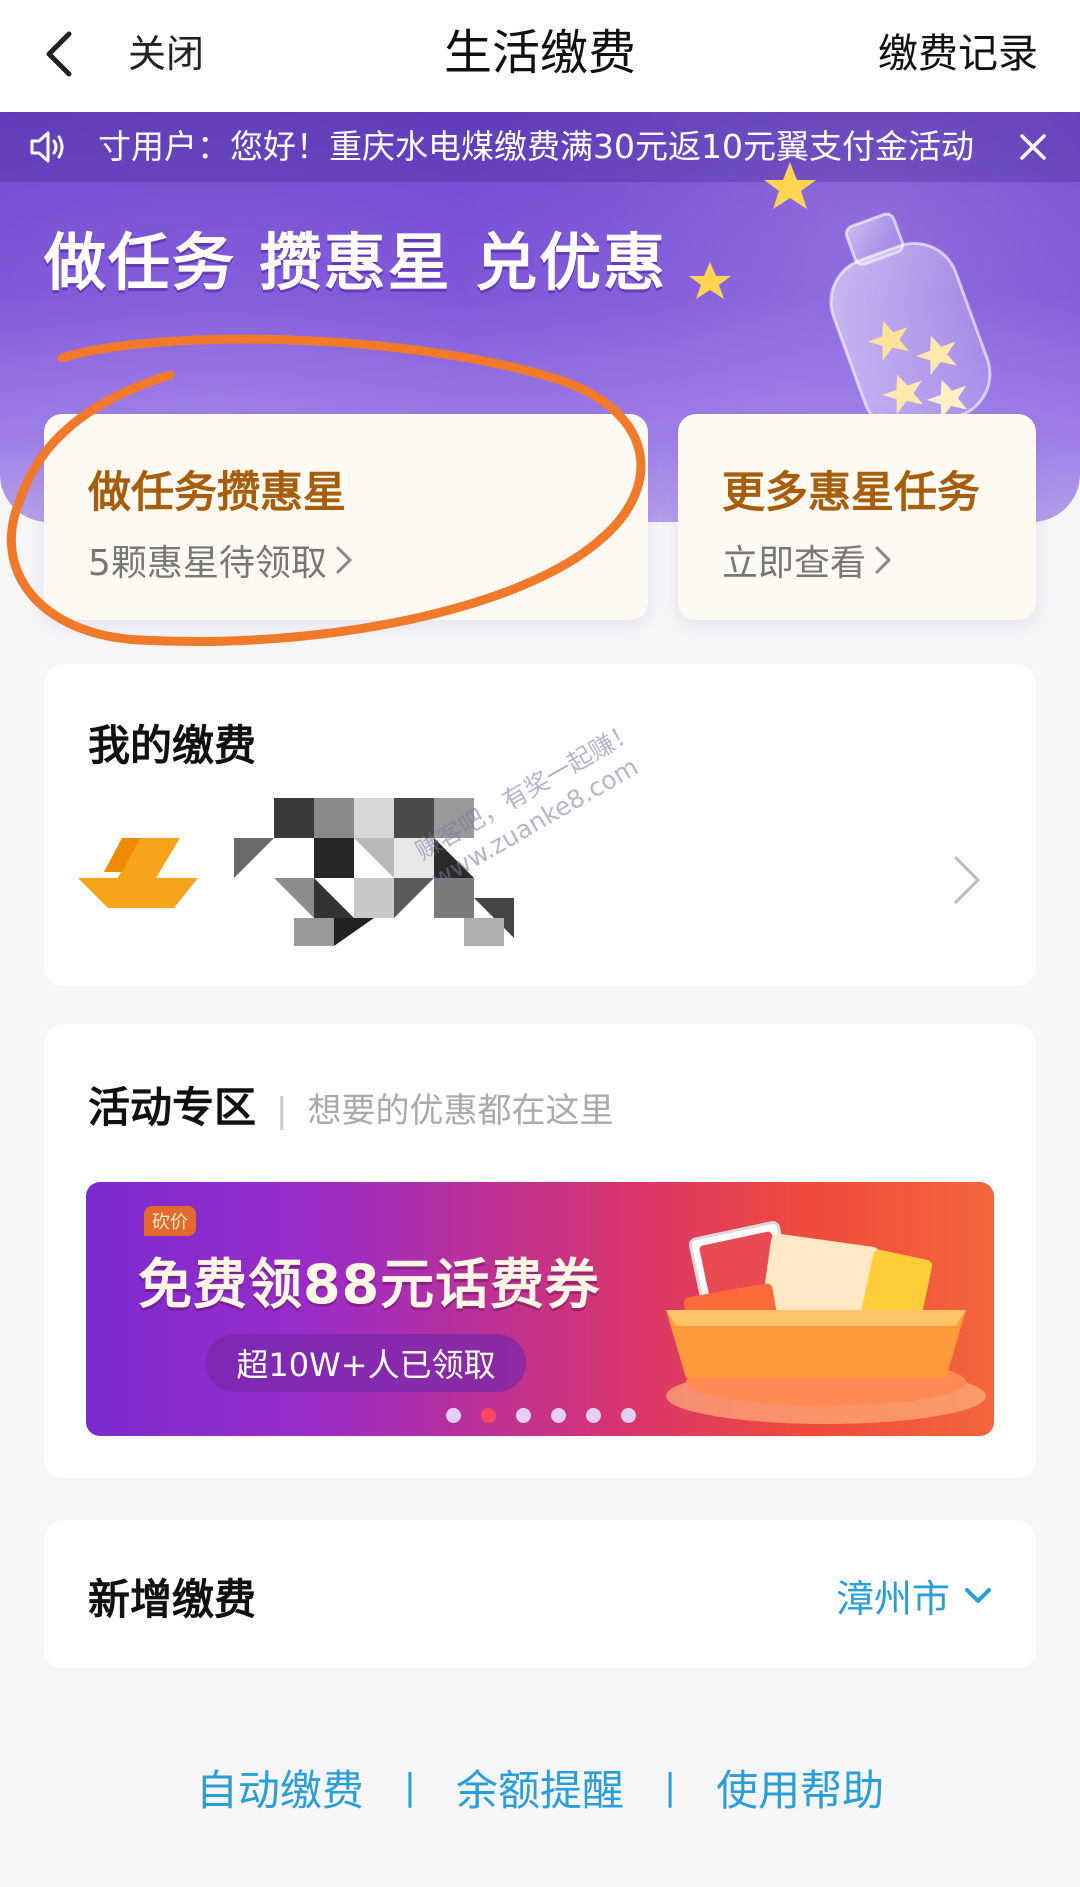 The height and width of the screenshot is (1887, 1080). Describe the element at coordinates (840, 298) in the screenshot. I see `star-bottle-icon` at that location.